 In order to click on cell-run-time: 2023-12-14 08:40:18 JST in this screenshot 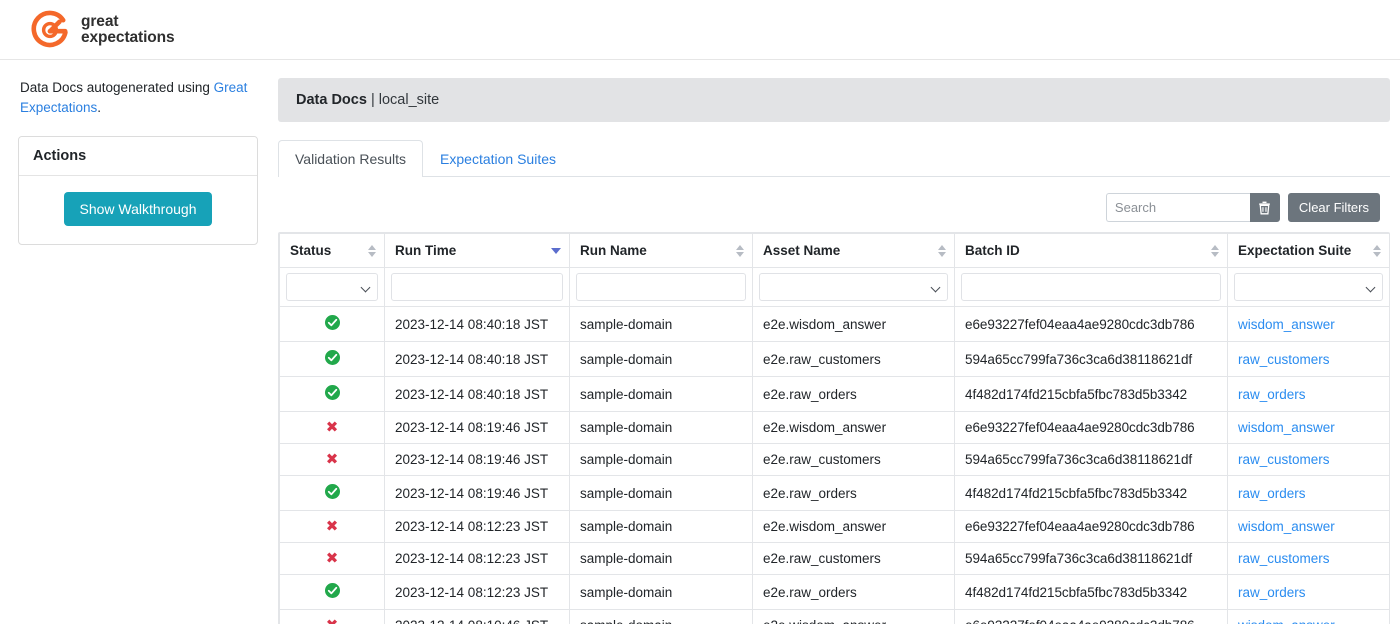, I will do `click(477, 324)`.